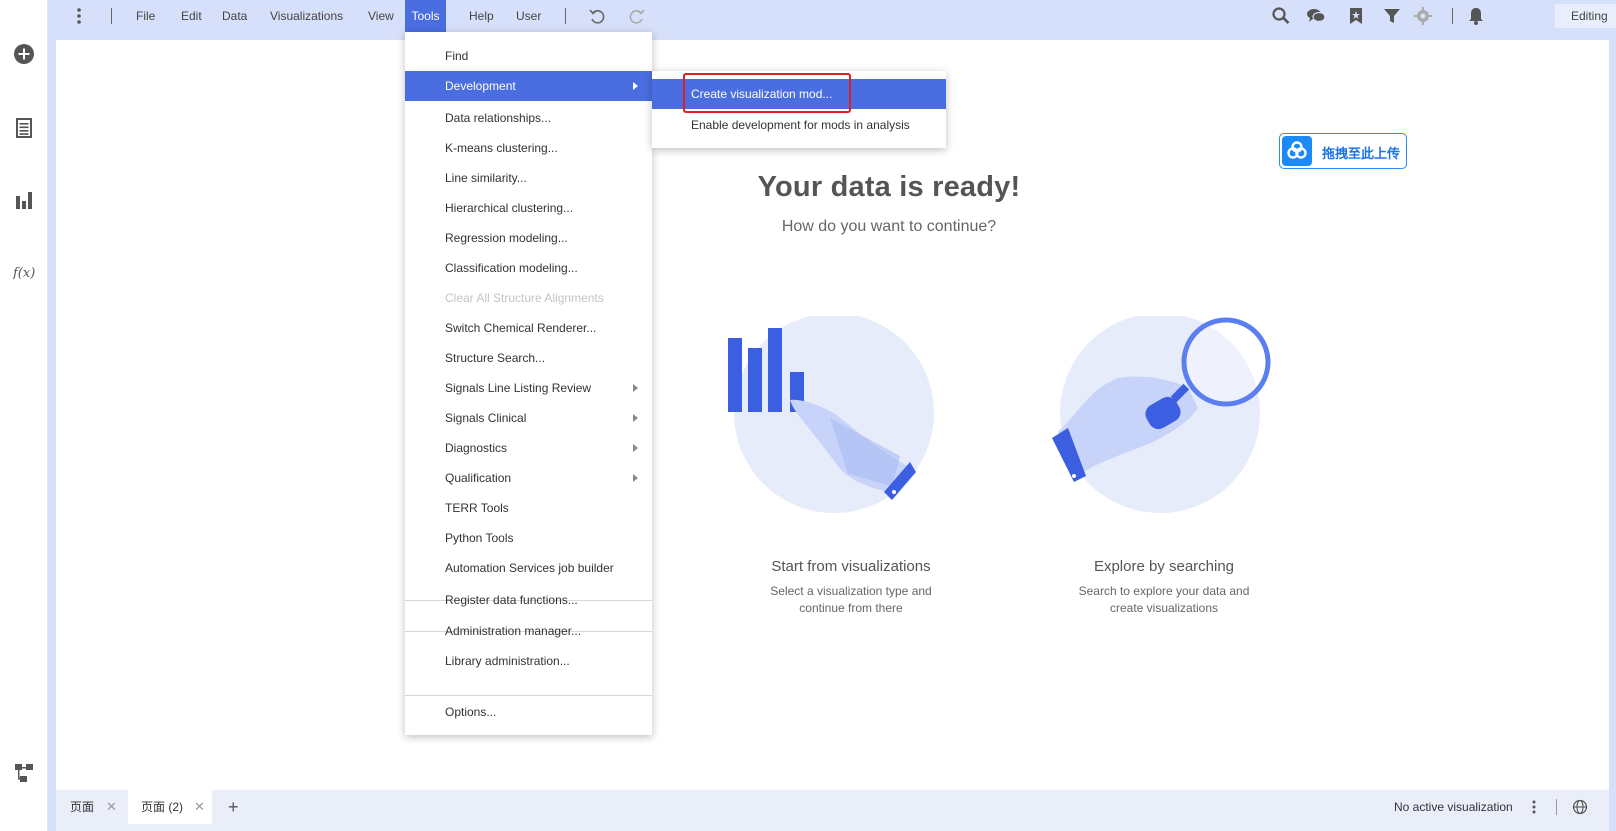 This screenshot has width=1616, height=831. I want to click on bell-icon, so click(1476, 16).